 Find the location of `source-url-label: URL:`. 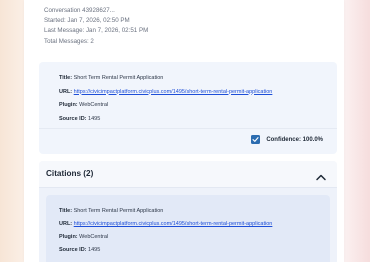

source-url-label: URL: is located at coordinates (66, 91).